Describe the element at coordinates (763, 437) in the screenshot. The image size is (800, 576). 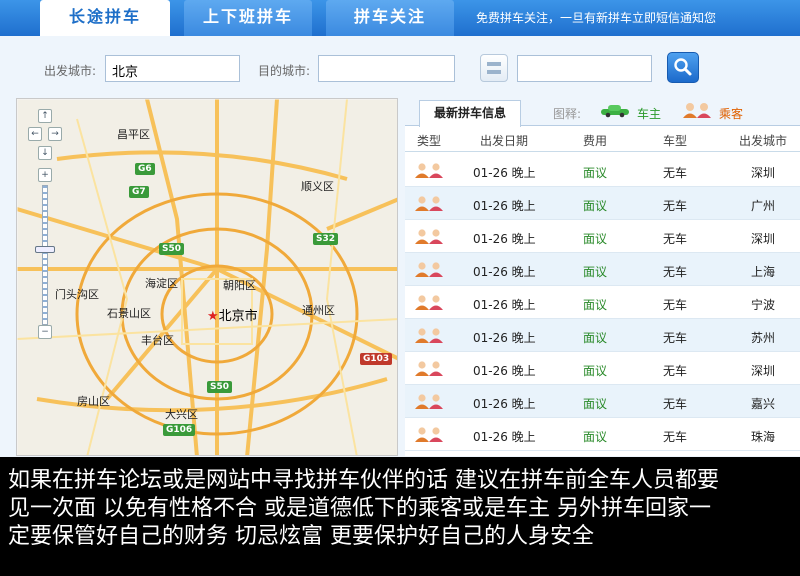
I see `row-city: 珠海` at that location.